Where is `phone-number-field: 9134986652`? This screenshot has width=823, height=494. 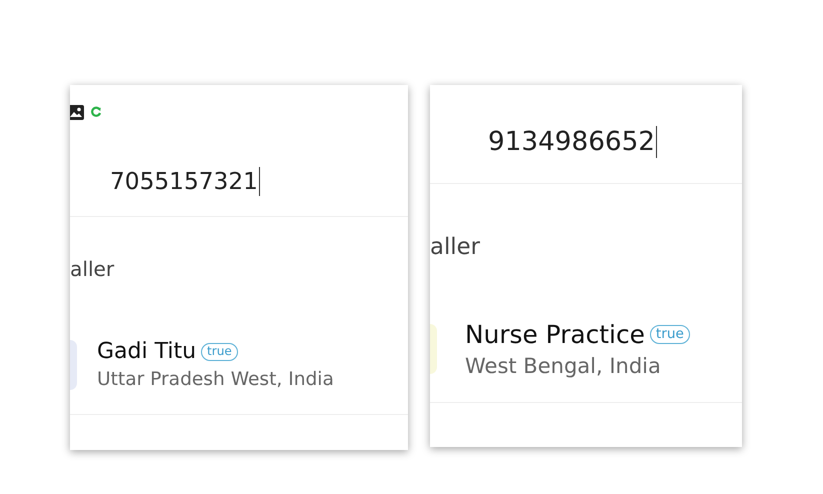 phone-number-field: 9134986652 is located at coordinates (573, 142).